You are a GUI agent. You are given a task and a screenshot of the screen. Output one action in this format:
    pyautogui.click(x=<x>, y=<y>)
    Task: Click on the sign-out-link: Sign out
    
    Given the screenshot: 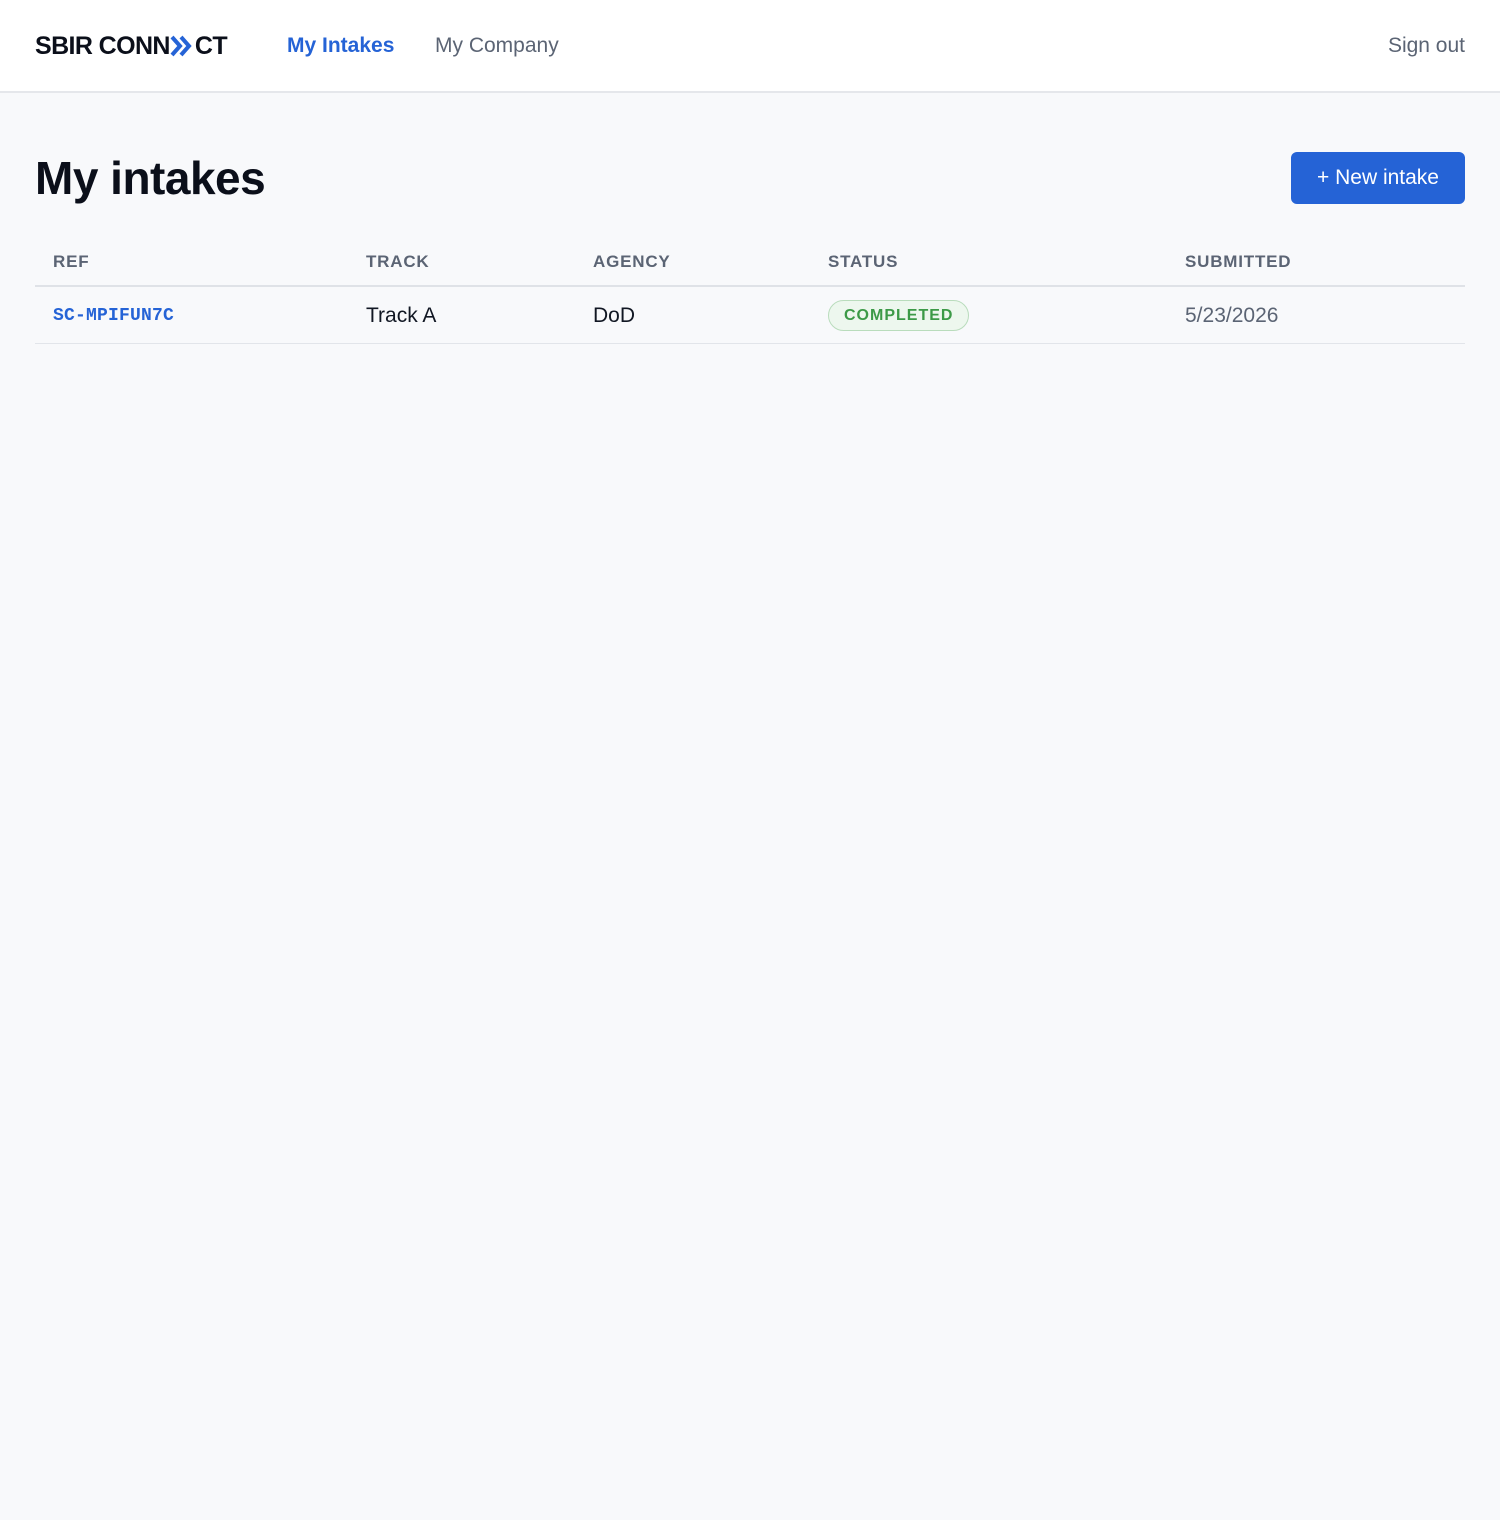 What is the action you would take?
    pyautogui.click(x=1426, y=46)
    